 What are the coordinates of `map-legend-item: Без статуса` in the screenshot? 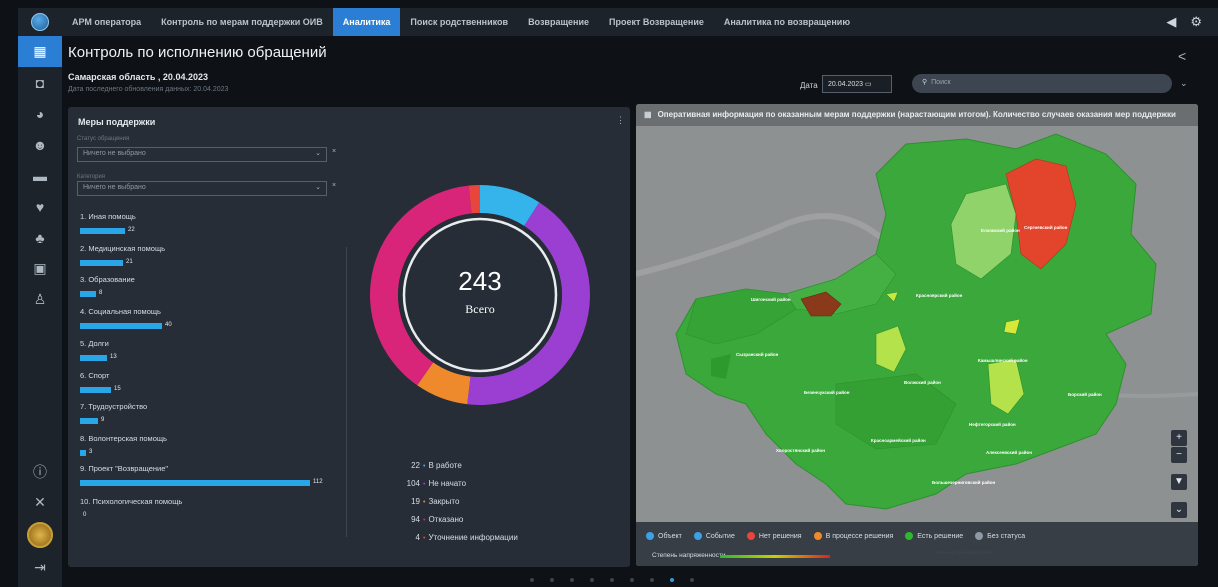 It's located at (1000, 536).